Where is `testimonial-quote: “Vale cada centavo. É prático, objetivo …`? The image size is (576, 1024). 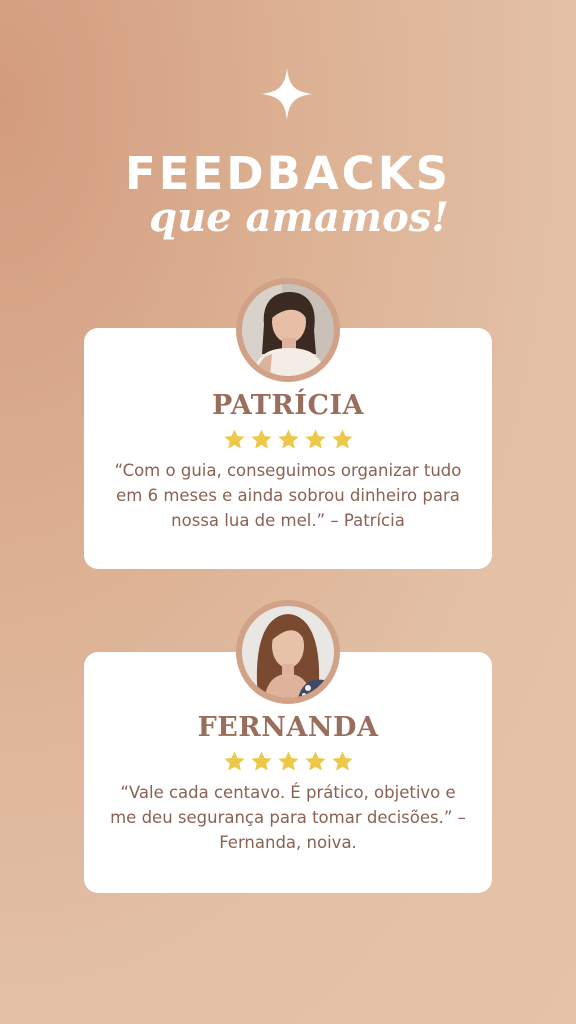
testimonial-quote: “Vale cada centavo. É prático, objetivo … is located at coordinates (288, 817).